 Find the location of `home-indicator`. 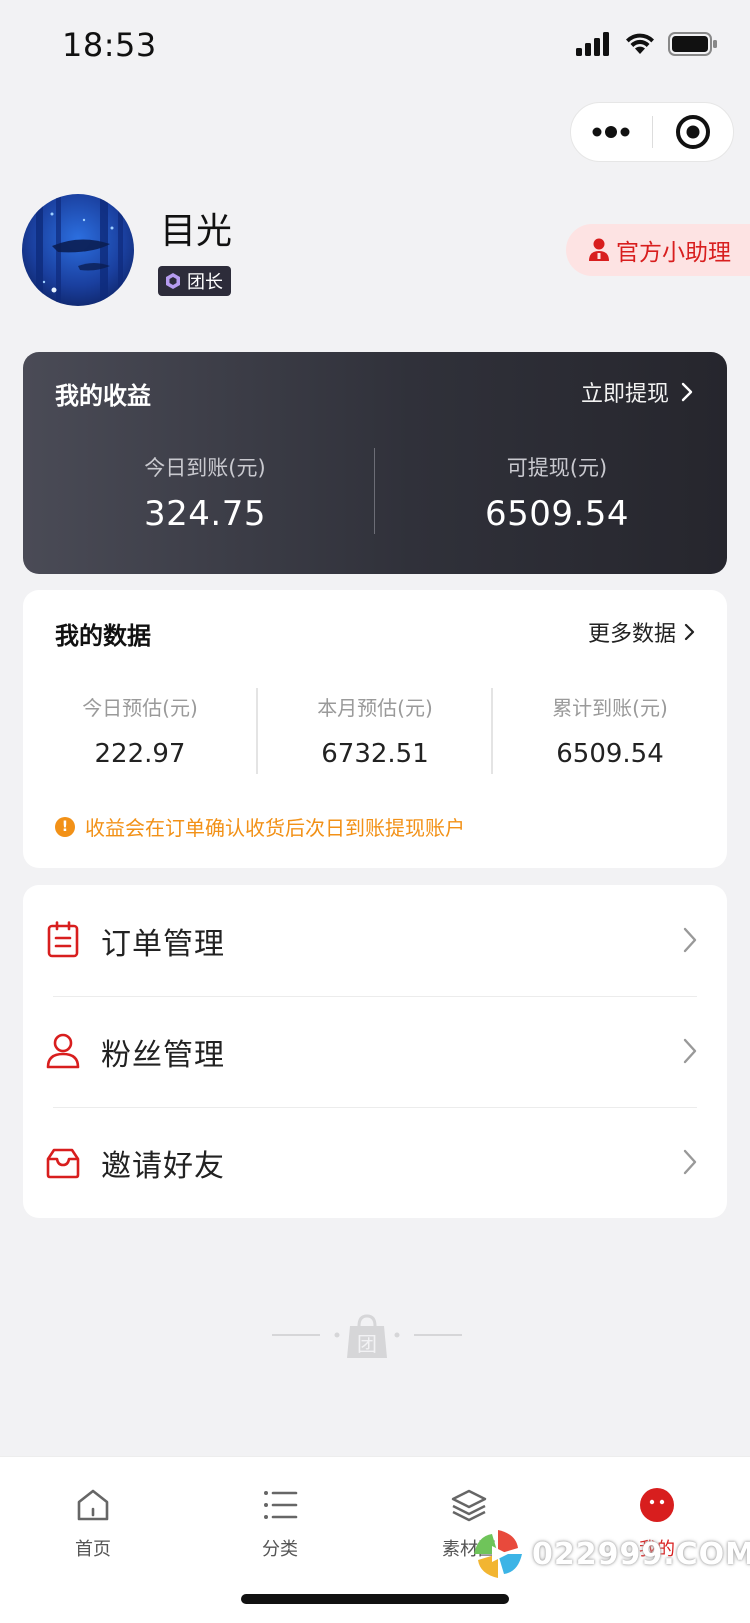

home-indicator is located at coordinates (375, 1599).